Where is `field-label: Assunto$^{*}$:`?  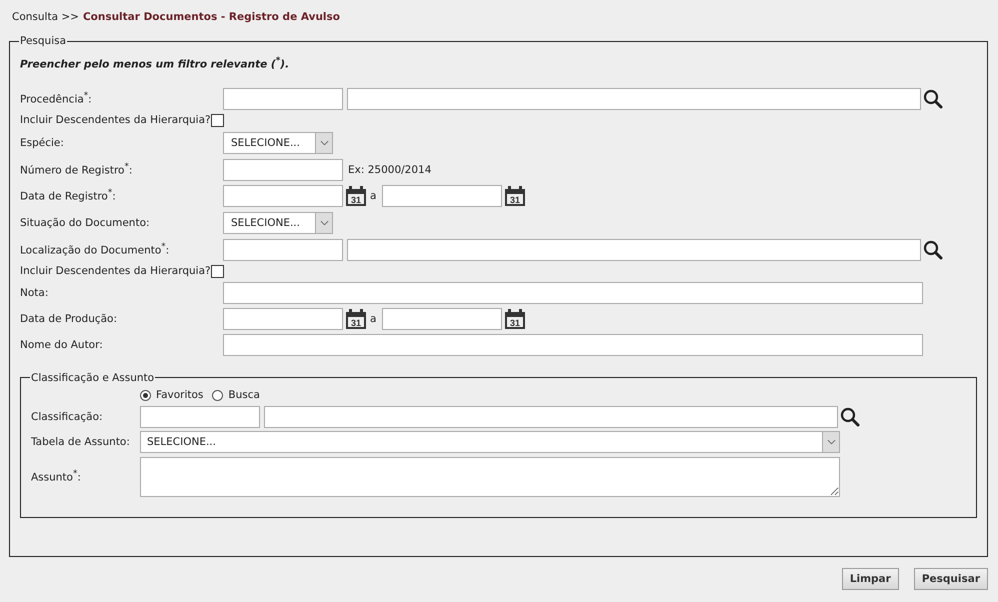
field-label: Assunto$^{*}$: is located at coordinates (56, 476).